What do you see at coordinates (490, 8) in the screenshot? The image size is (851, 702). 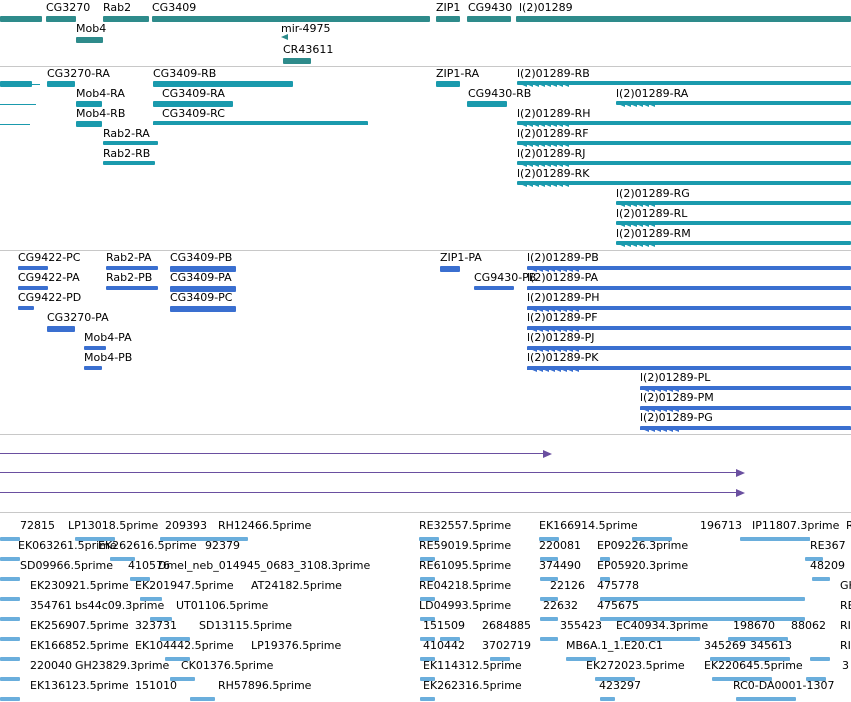 I see `track-label: CG9430` at bounding box center [490, 8].